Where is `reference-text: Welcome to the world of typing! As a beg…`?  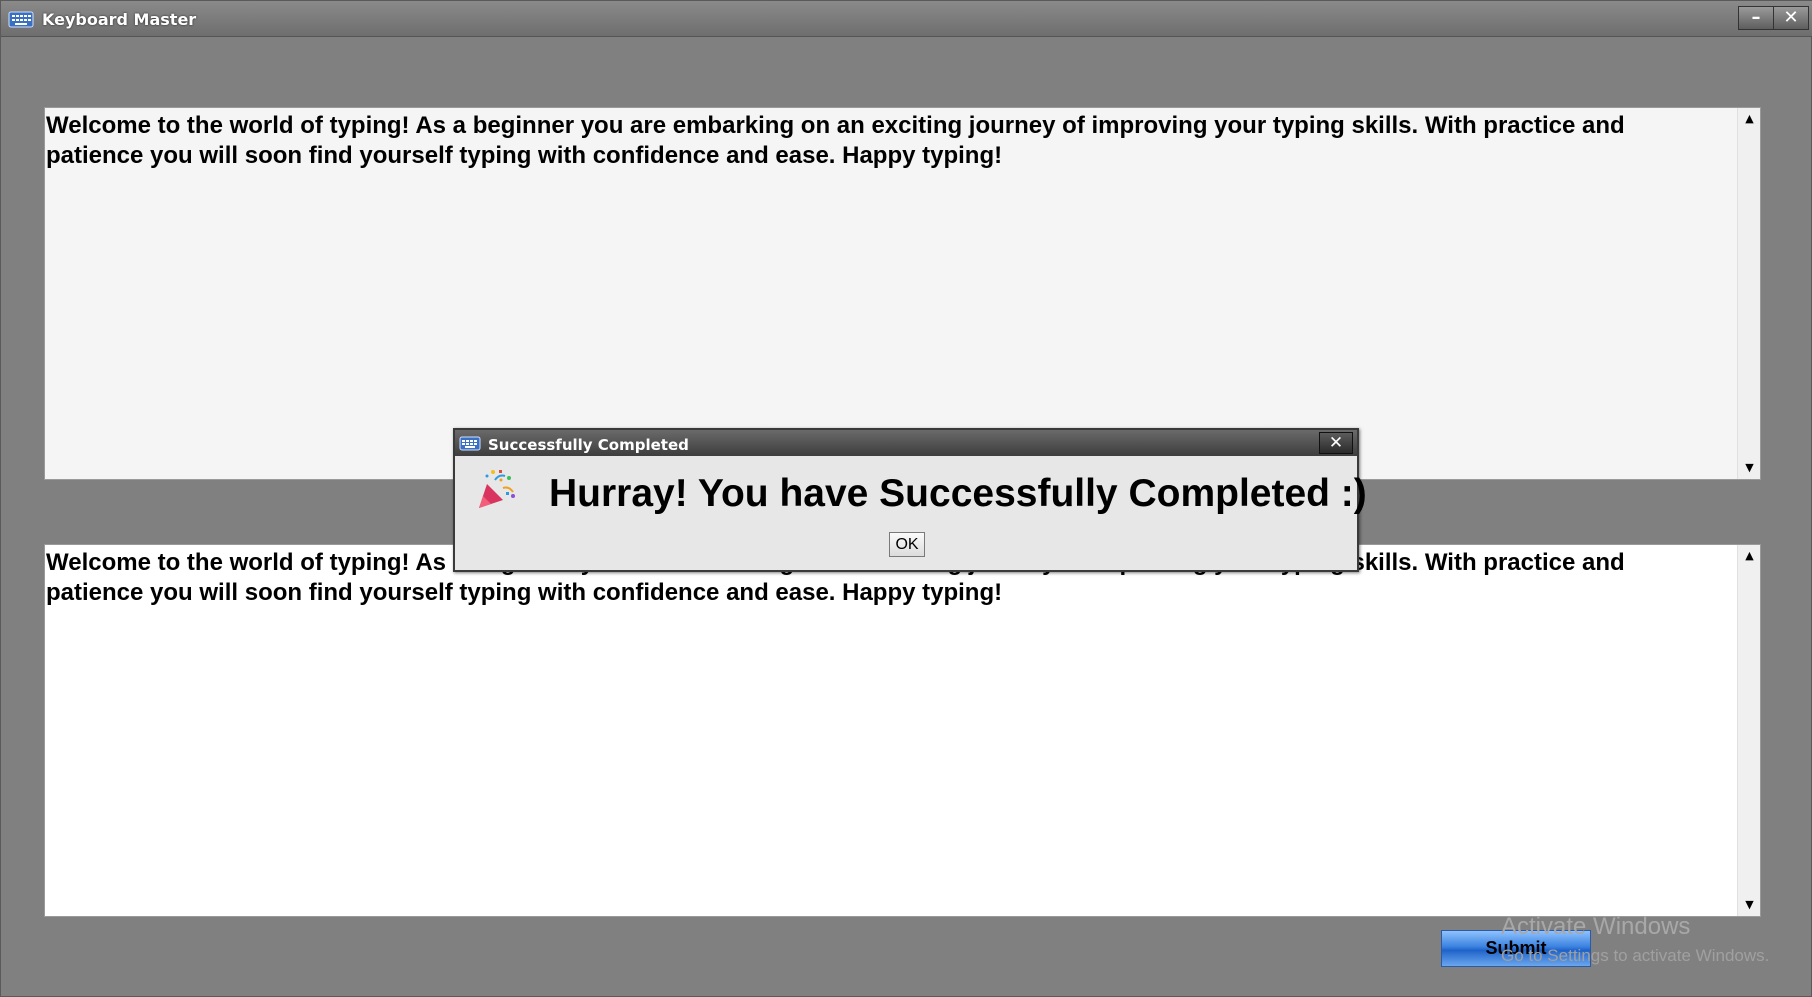 reference-text: Welcome to the world of typing! As a beg… is located at coordinates (835, 140).